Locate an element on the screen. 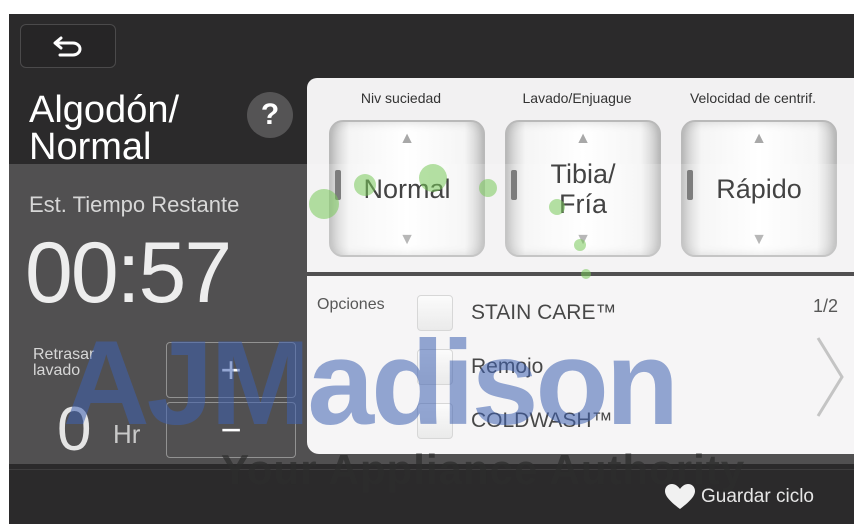  wash-rinse-label: Lavado/Enjuague is located at coordinates (577, 98).